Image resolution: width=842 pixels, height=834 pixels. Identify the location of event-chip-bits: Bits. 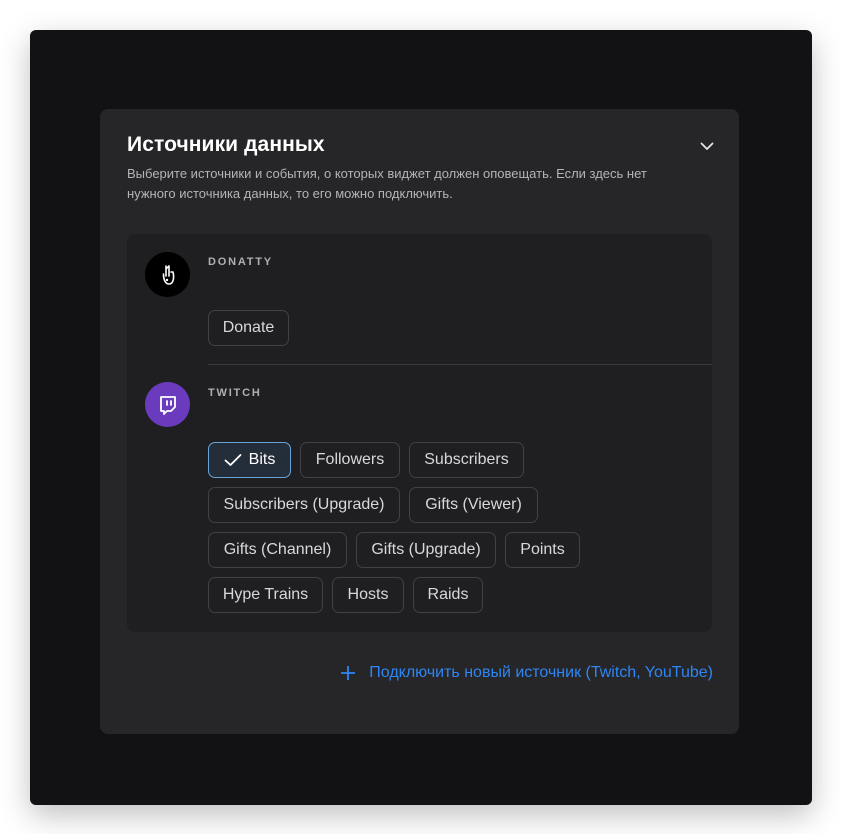
(249, 460).